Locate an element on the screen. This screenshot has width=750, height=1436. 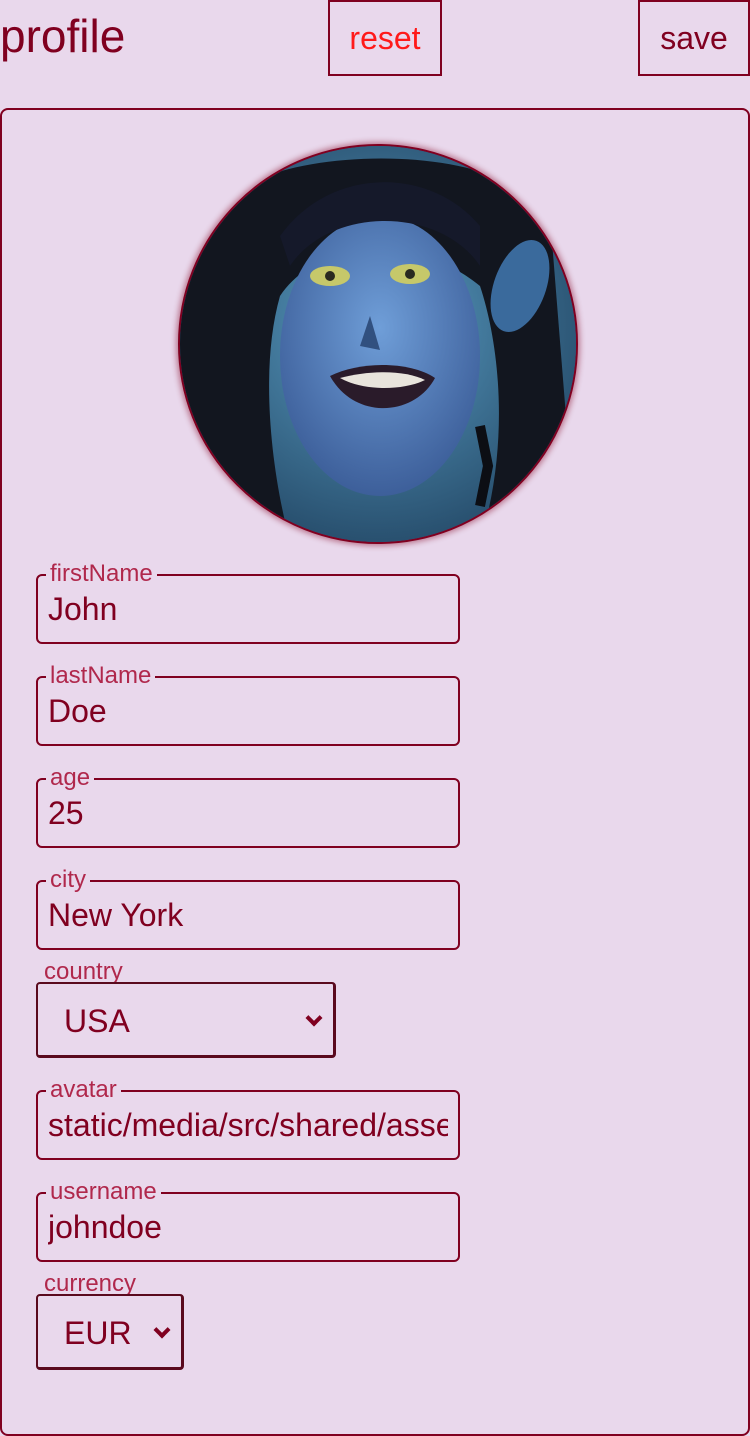
avatar-label: avatar is located at coordinates (83, 1090).